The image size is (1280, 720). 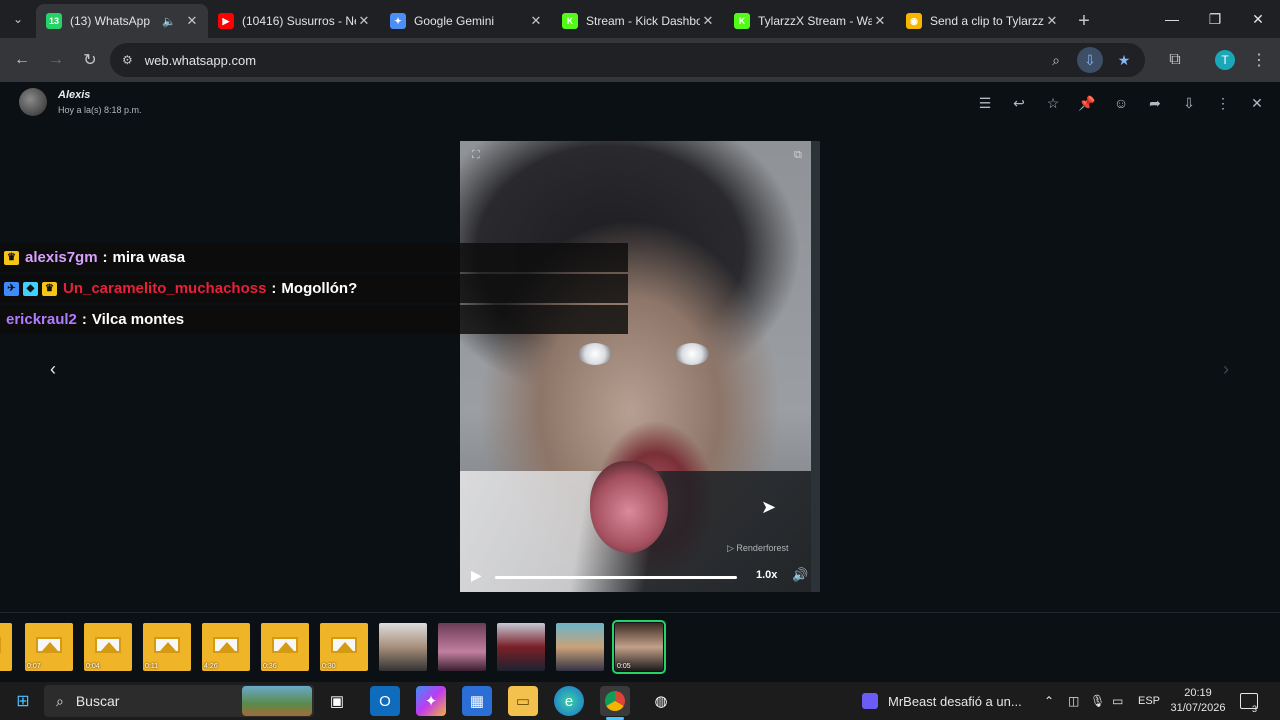 I want to click on media-thumbnail: 0:11, so click(x=167, y=647).